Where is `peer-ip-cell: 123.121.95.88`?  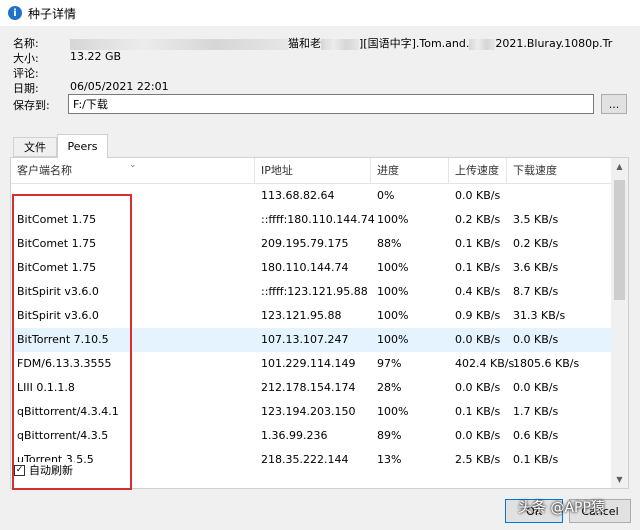 peer-ip-cell: 123.121.95.88 is located at coordinates (301, 315).